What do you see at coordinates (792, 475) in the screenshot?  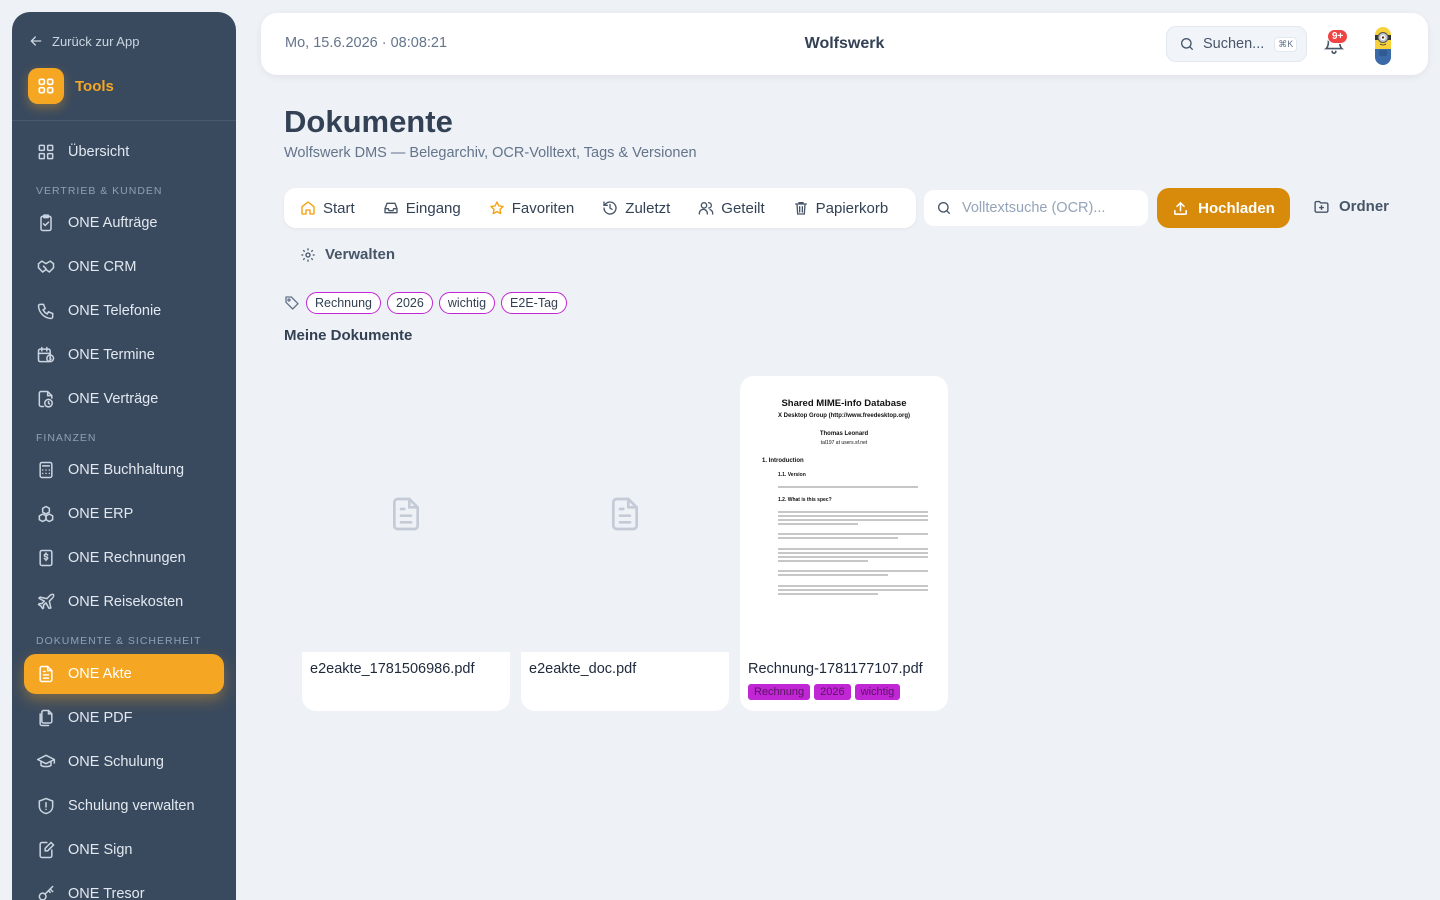 I see `pdf-heading: 1.1. Version` at bounding box center [792, 475].